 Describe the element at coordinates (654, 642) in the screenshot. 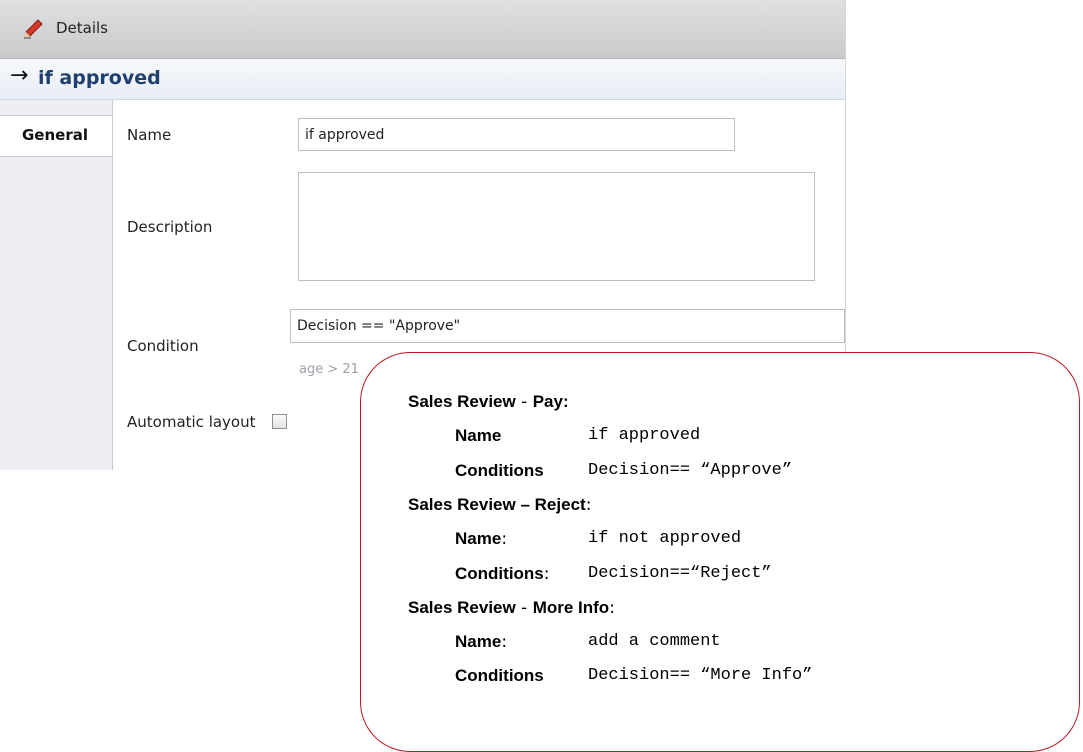

I see `callout-name-value: add a comment` at that location.